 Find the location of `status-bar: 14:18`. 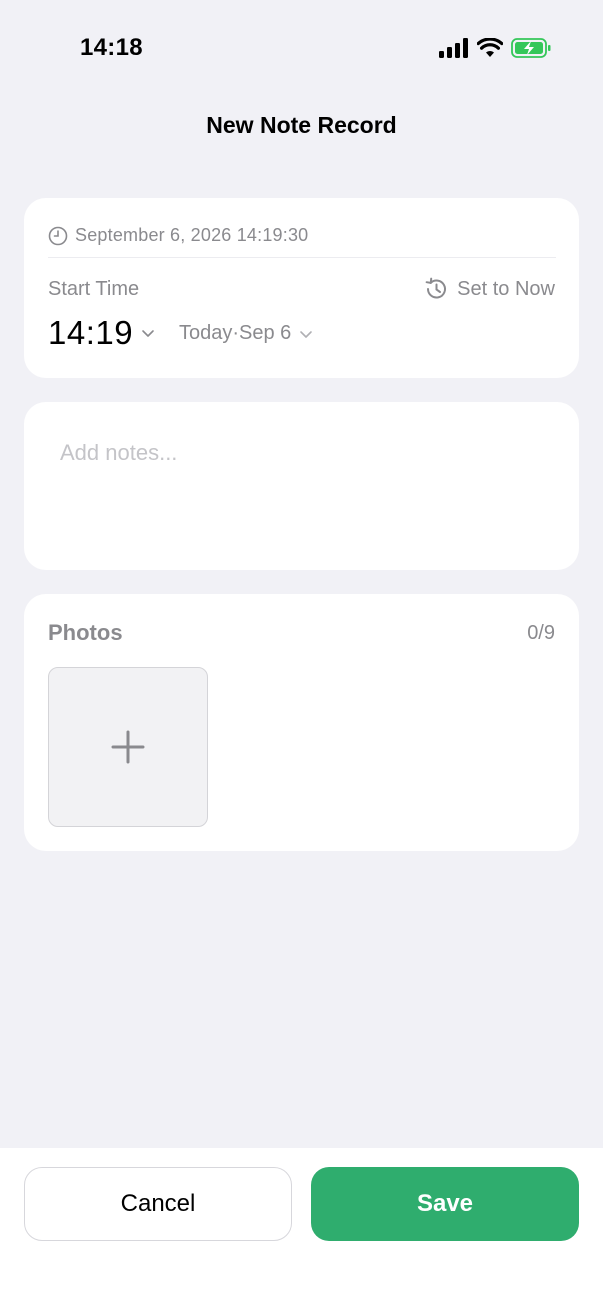

status-bar: 14:18 is located at coordinates (301, 48).